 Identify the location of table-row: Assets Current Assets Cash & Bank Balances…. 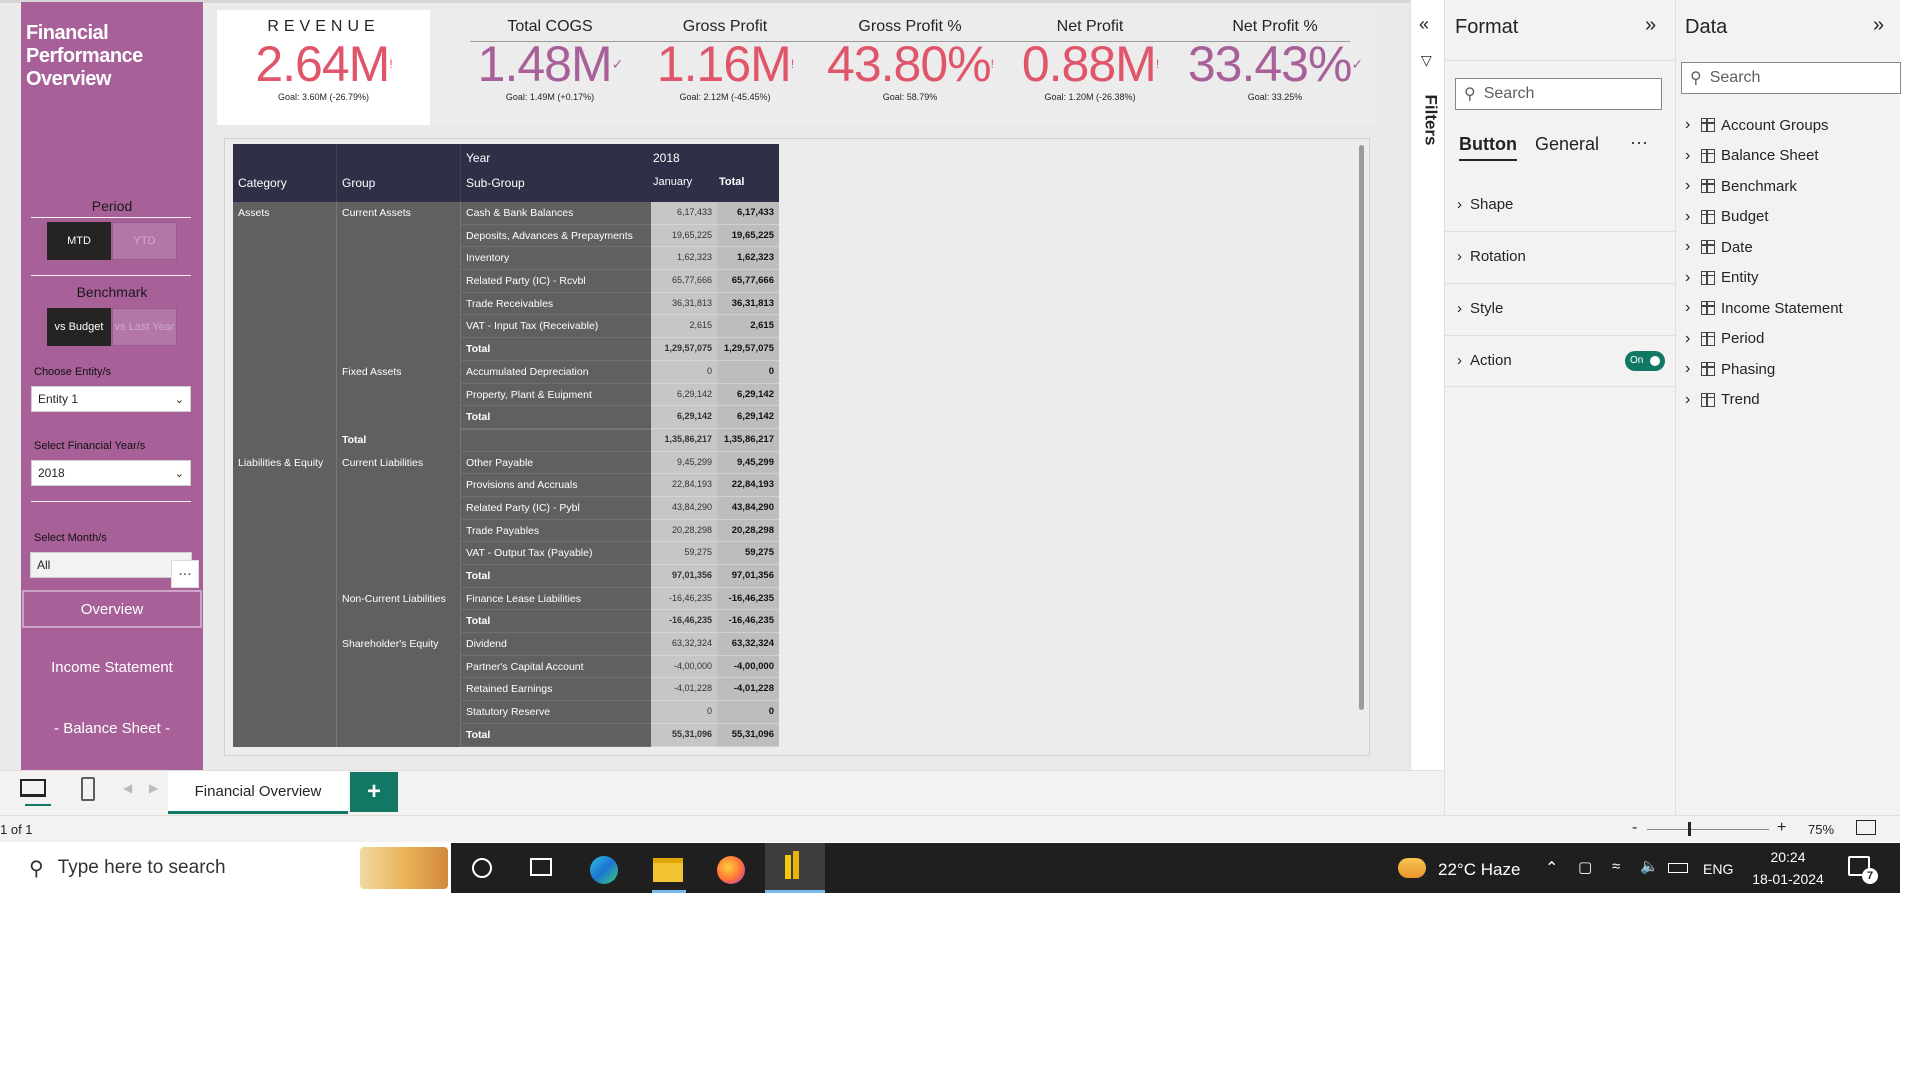
(506, 213).